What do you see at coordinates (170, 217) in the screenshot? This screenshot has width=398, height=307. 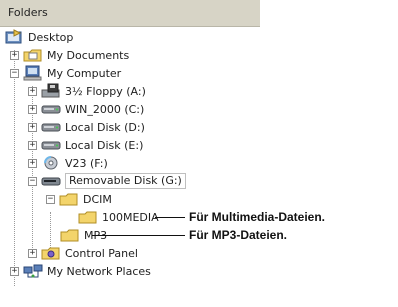 I see `annotation-leader-media` at bounding box center [170, 217].